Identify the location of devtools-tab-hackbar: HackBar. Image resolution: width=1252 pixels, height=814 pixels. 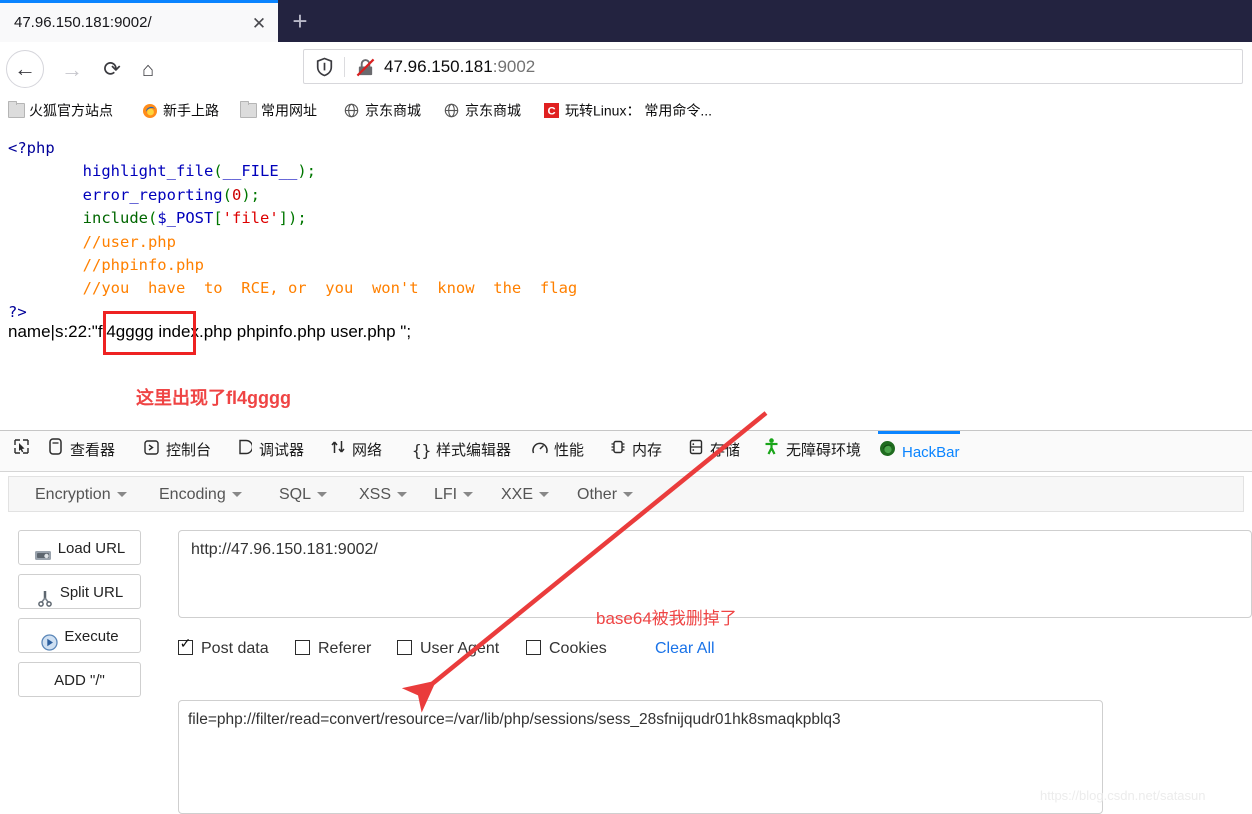
(919, 451).